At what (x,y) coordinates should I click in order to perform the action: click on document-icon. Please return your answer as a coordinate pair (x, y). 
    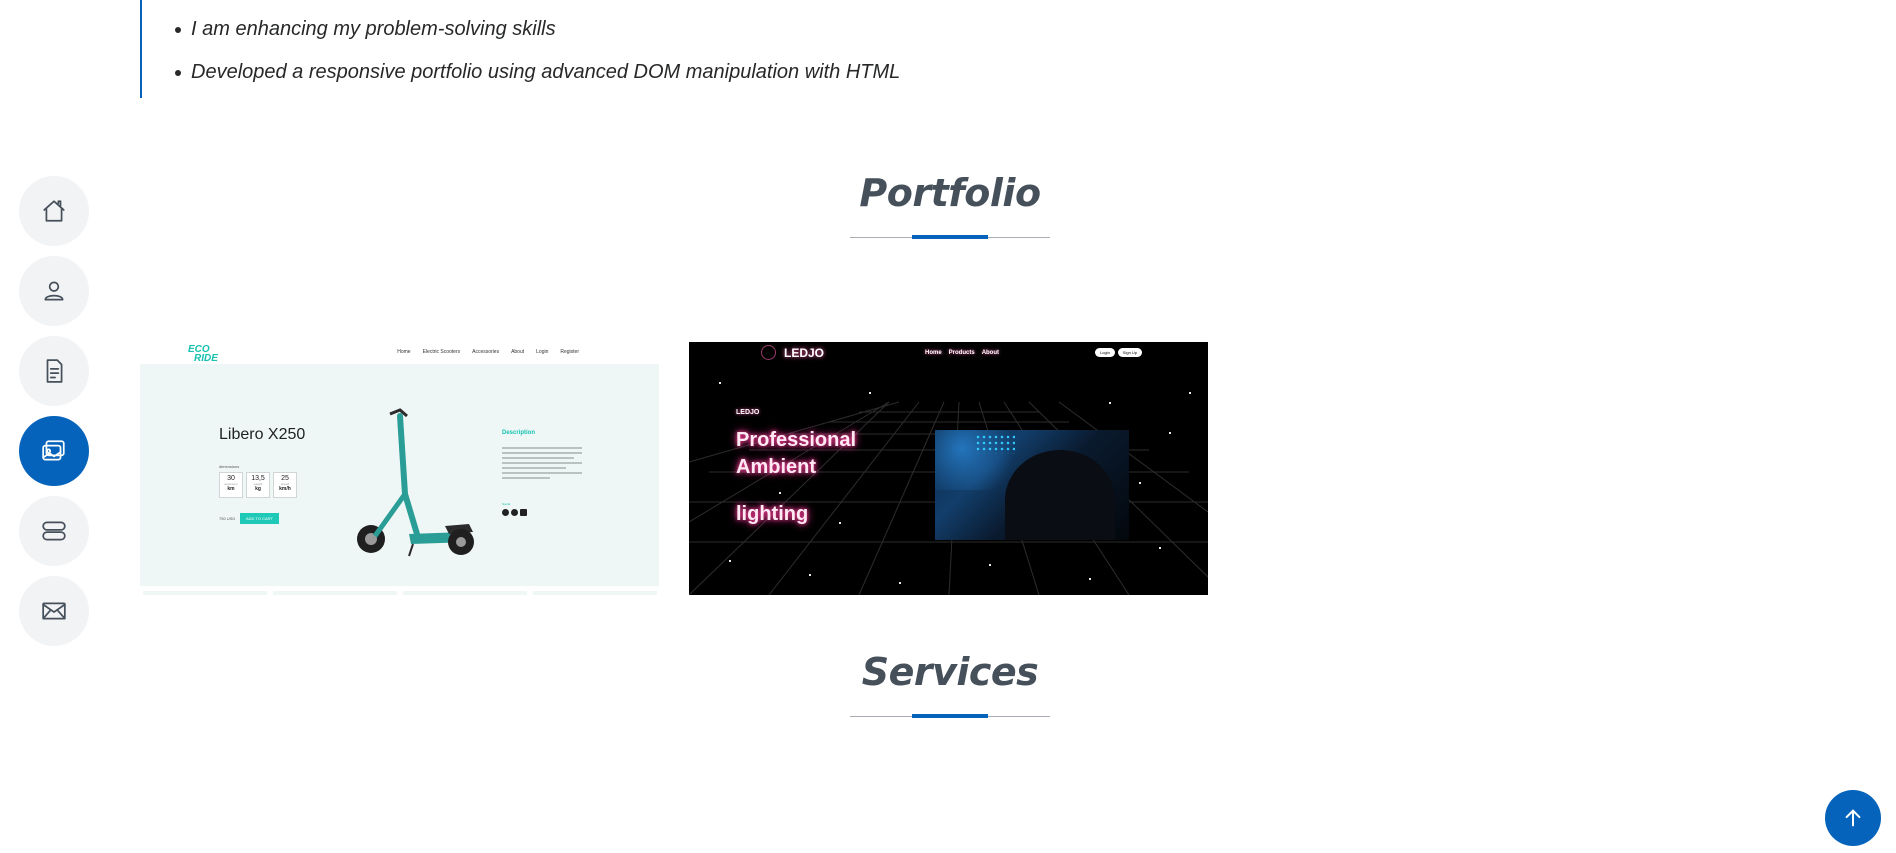
    Looking at the image, I should click on (54, 371).